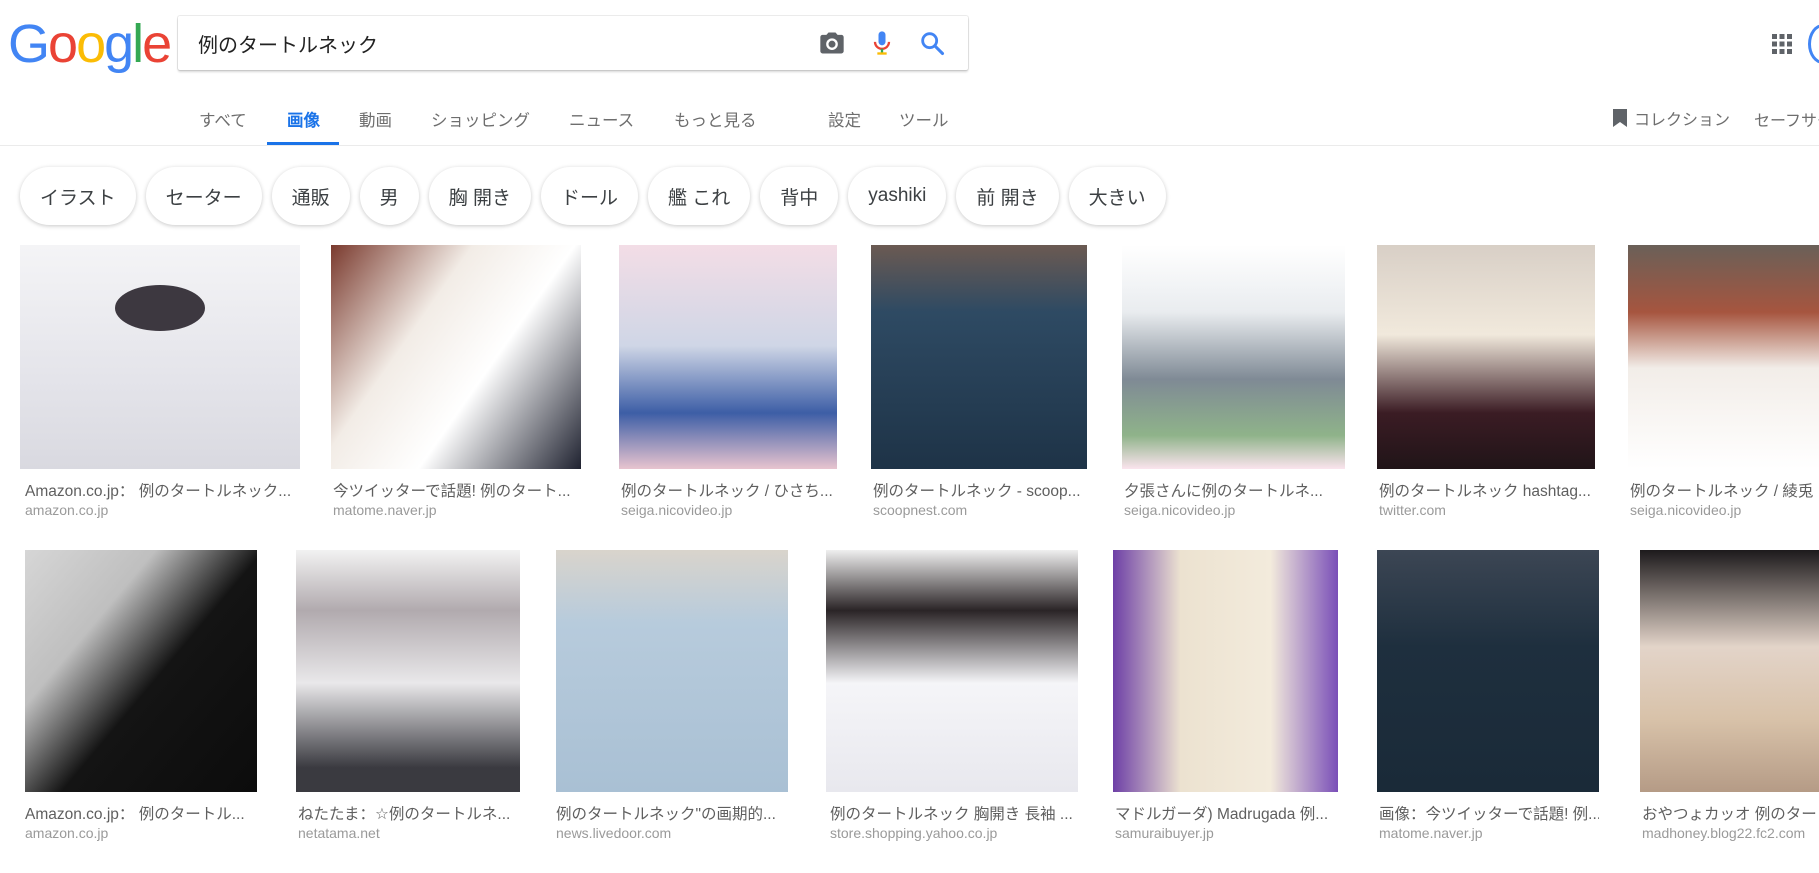 This screenshot has width=1819, height=873. What do you see at coordinates (589, 196) in the screenshot?
I see `chip: ドール` at bounding box center [589, 196].